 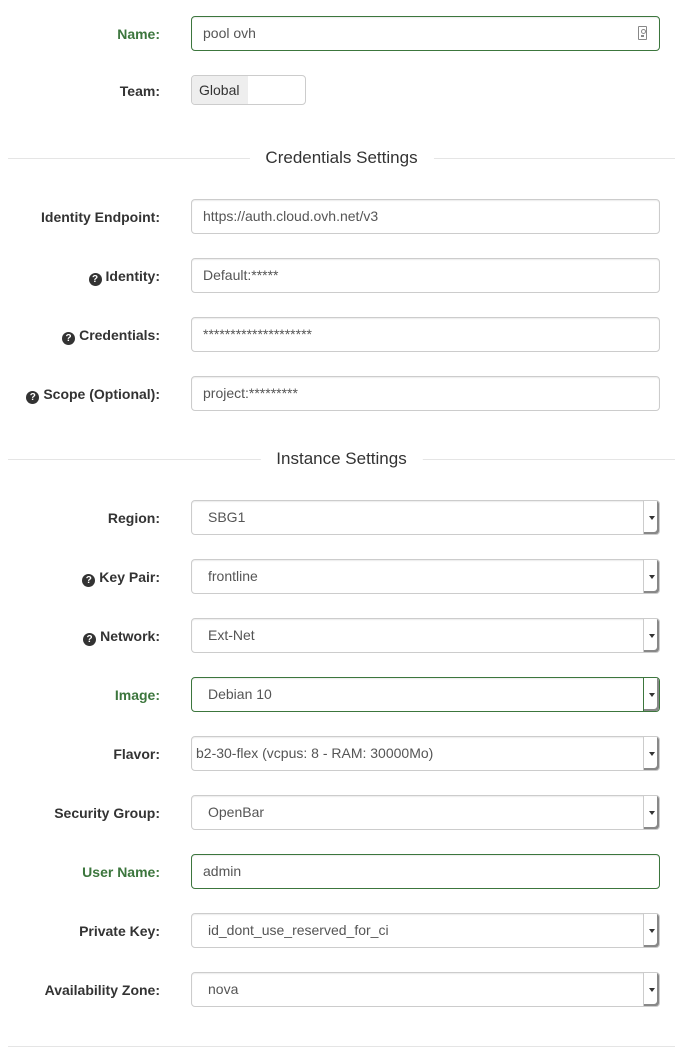 I want to click on network-value: Ext-Net, so click(x=231, y=635).